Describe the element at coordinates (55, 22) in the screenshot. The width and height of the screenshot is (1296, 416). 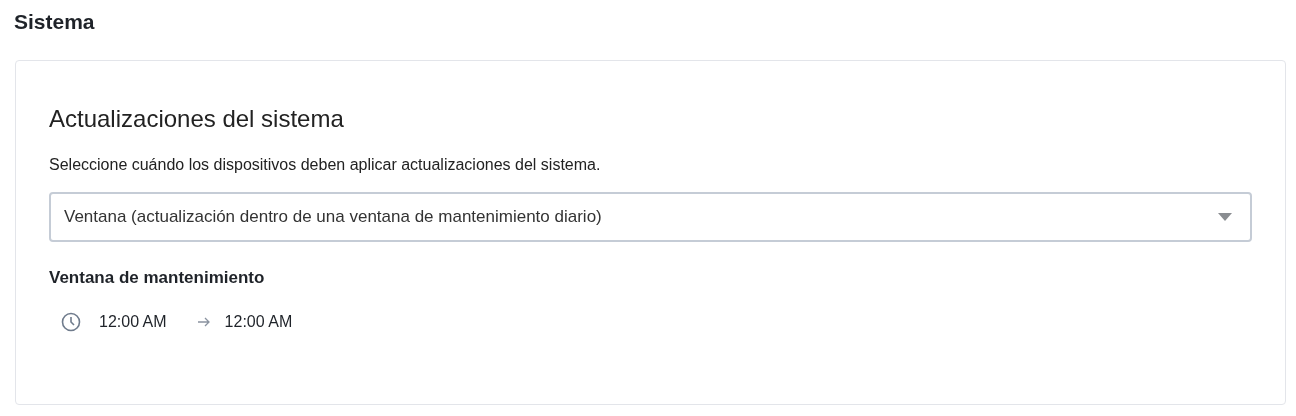
I see `page-title: Sistema` at that location.